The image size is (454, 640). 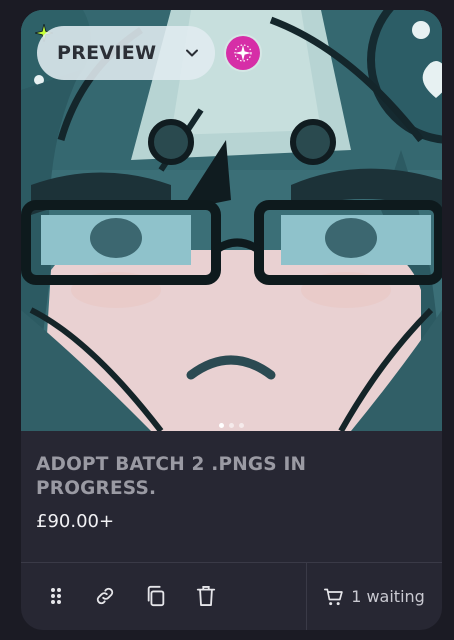 I want to click on copy-link-button, so click(x=105, y=596).